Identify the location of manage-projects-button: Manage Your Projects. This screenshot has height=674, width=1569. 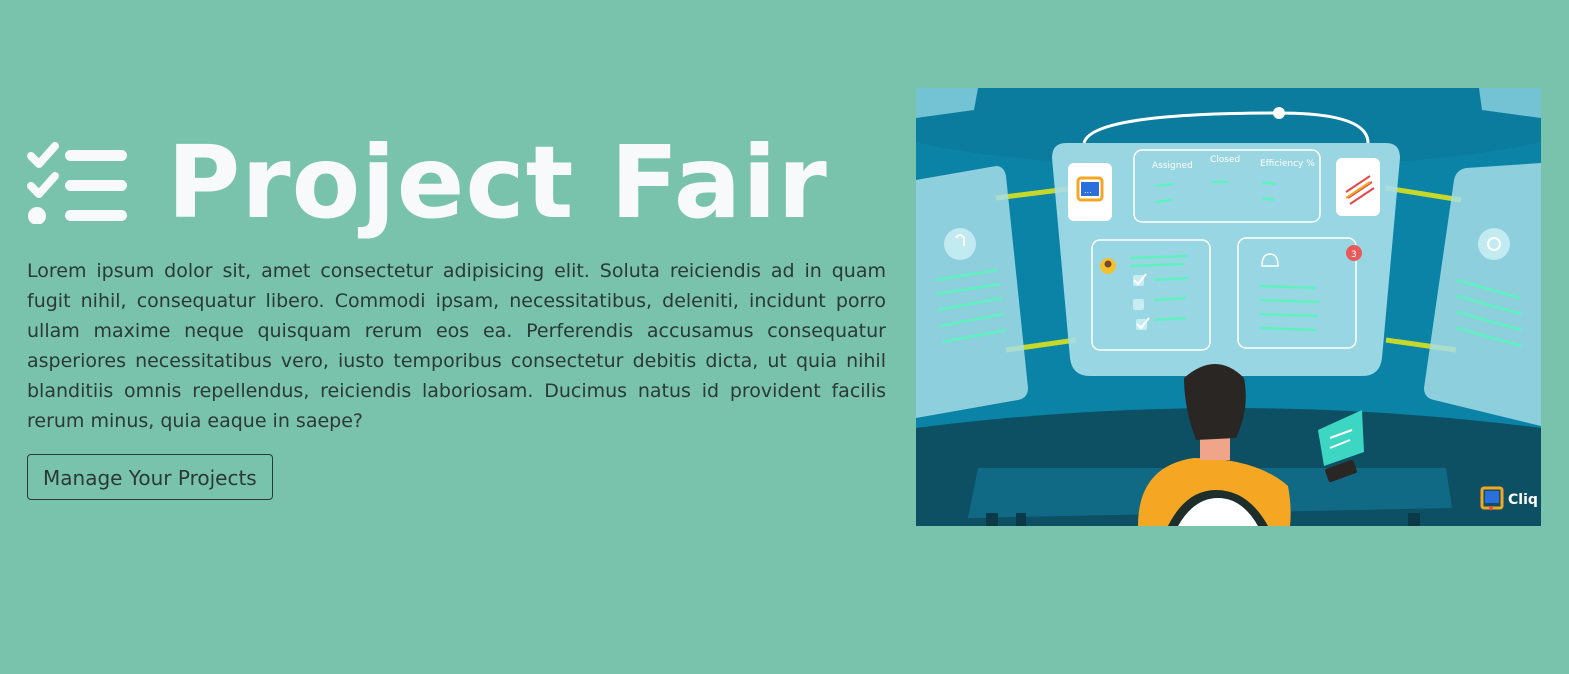
(150, 477).